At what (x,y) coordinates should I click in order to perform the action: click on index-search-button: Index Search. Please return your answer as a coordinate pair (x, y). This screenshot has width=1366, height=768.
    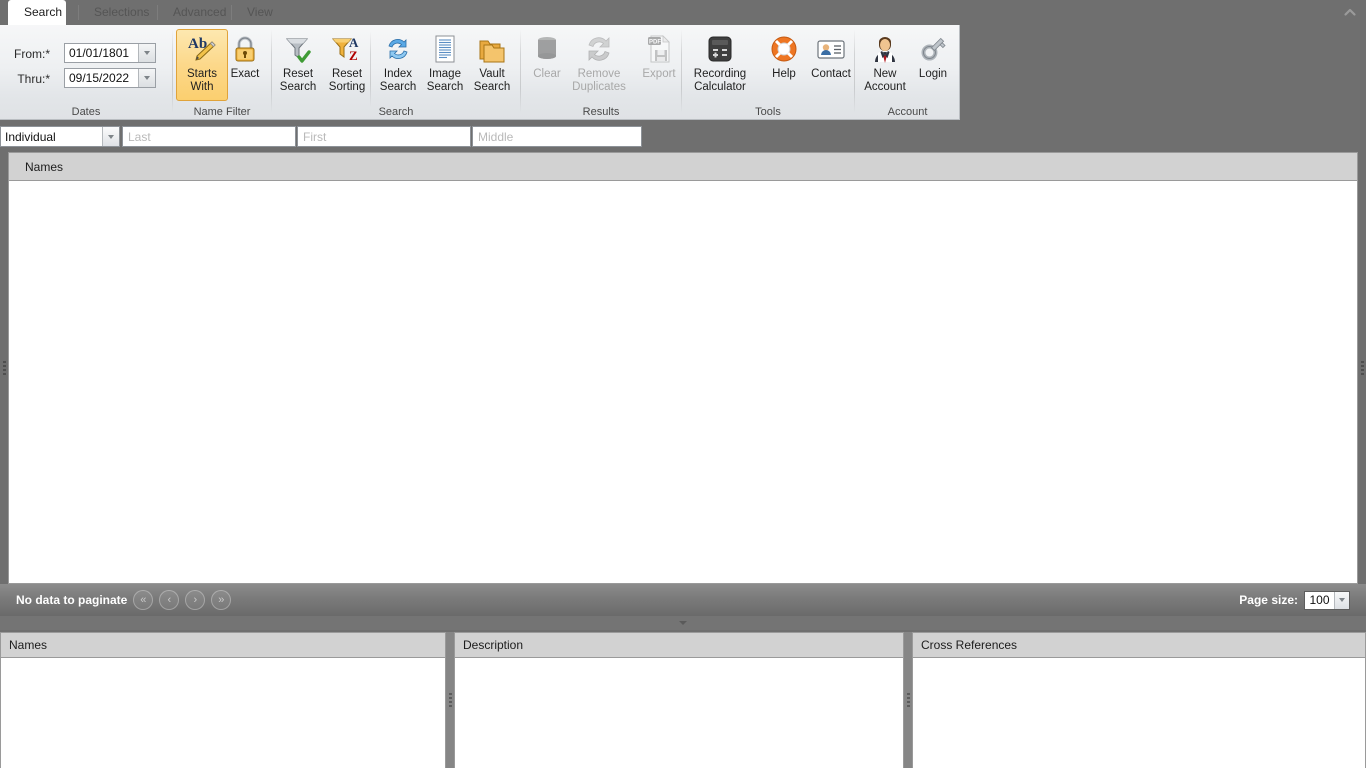
    Looking at the image, I should click on (398, 65).